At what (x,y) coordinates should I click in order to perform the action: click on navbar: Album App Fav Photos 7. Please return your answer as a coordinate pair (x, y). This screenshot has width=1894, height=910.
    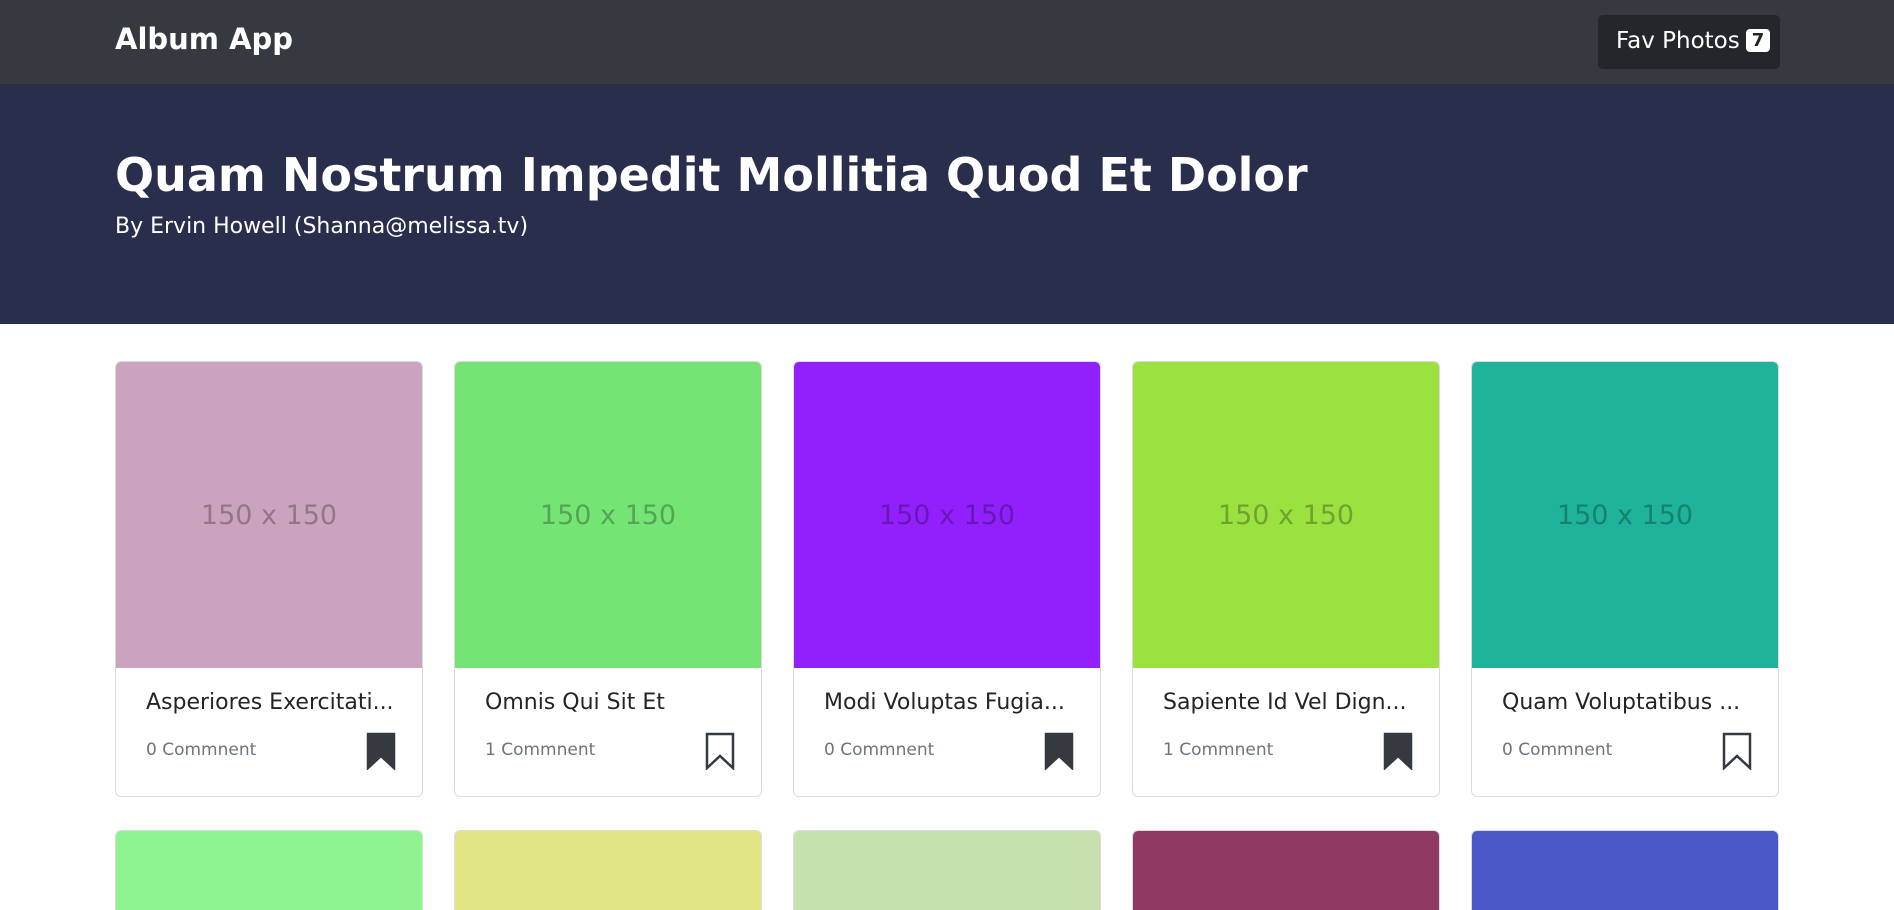
    Looking at the image, I should click on (947, 42).